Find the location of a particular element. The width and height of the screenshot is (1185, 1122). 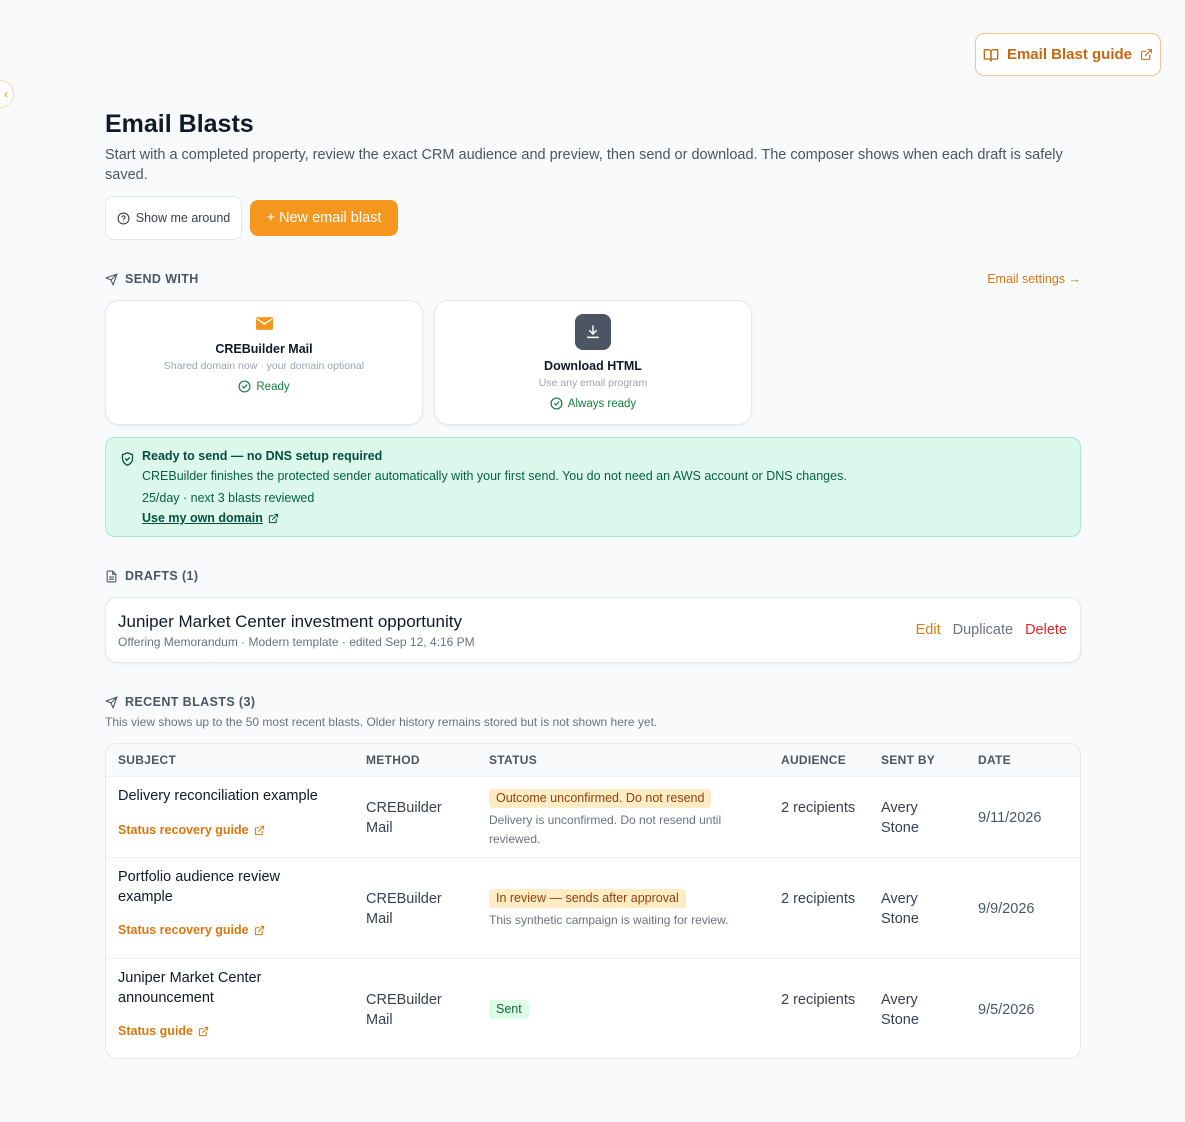

duplicate-draft-button: Duplicate is located at coordinates (983, 630).